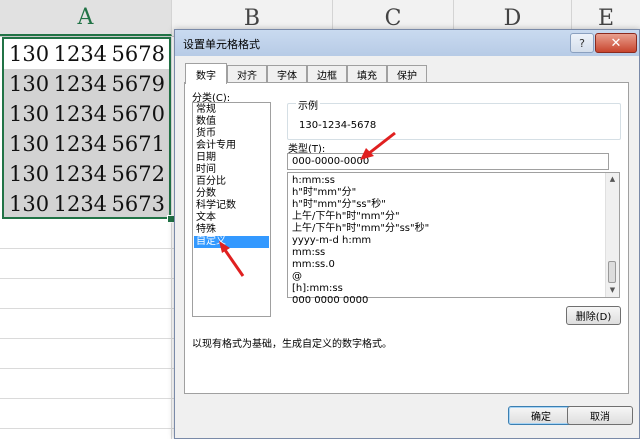 The image size is (640, 439). I want to click on arrow-head, so click(224, 247).